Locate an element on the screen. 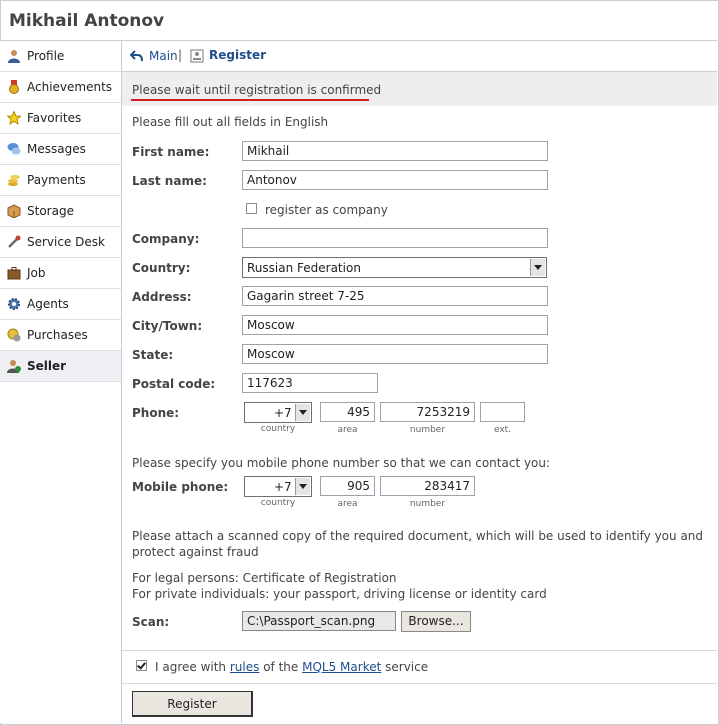 The height and width of the screenshot is (725, 719). mobile-phone-label: Mobile phone: is located at coordinates (180, 487).